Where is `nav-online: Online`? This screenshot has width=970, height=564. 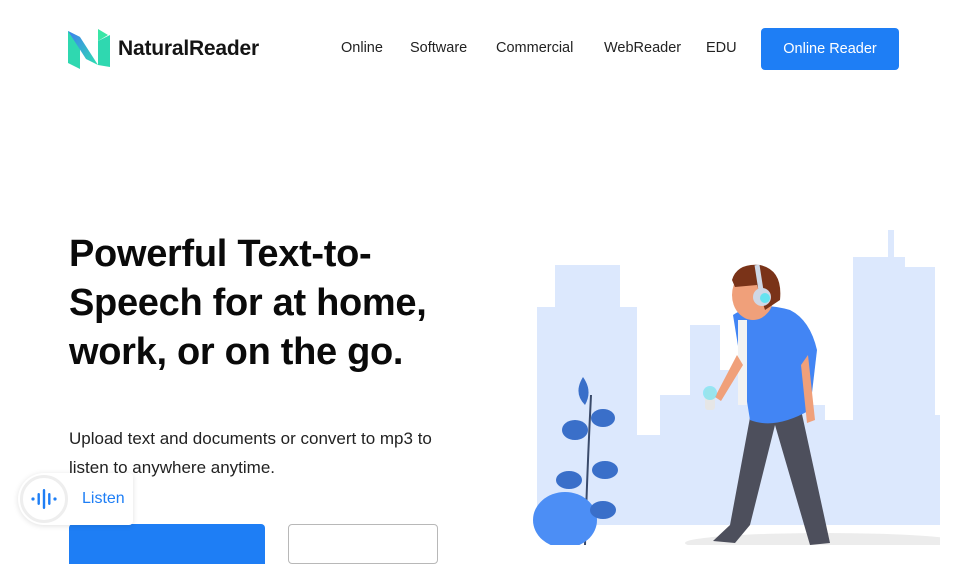 nav-online: Online is located at coordinates (362, 48).